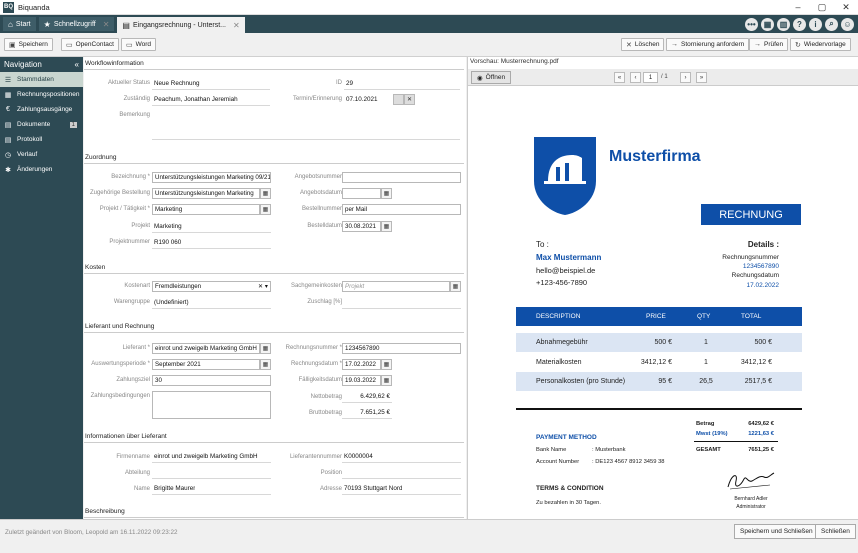 This screenshot has width=858, height=553. Describe the element at coordinates (650, 77) in the screenshot. I see `page-input: 1` at that location.